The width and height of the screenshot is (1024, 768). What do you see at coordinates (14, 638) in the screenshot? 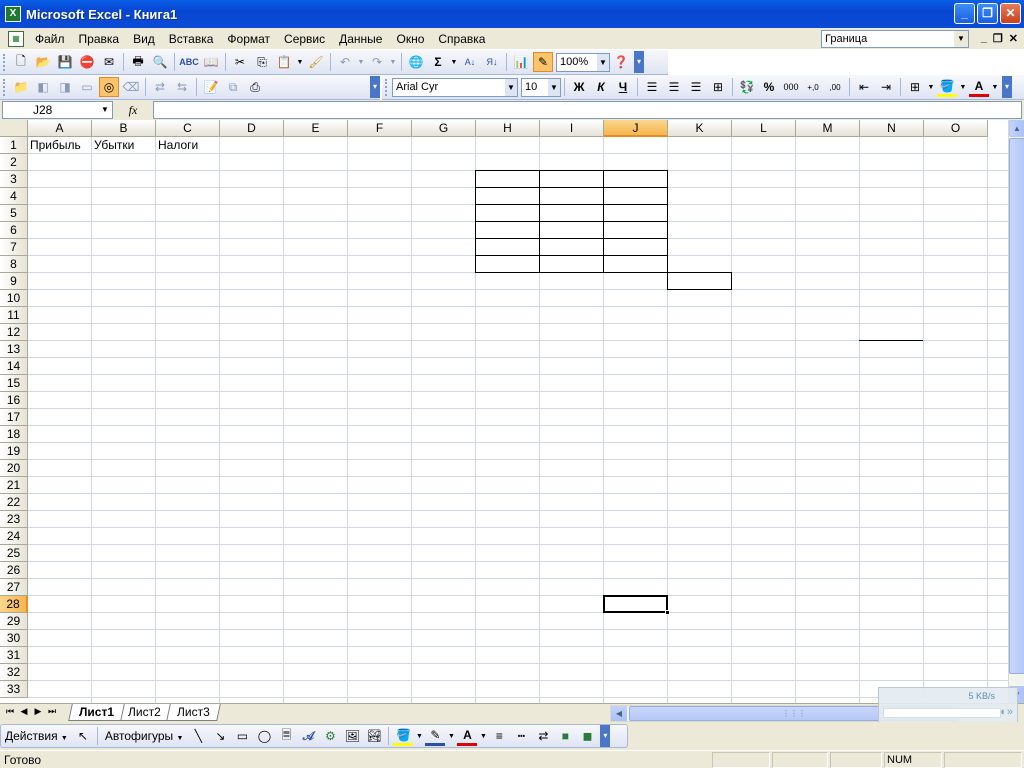
I see `row-header-30: 30` at bounding box center [14, 638].